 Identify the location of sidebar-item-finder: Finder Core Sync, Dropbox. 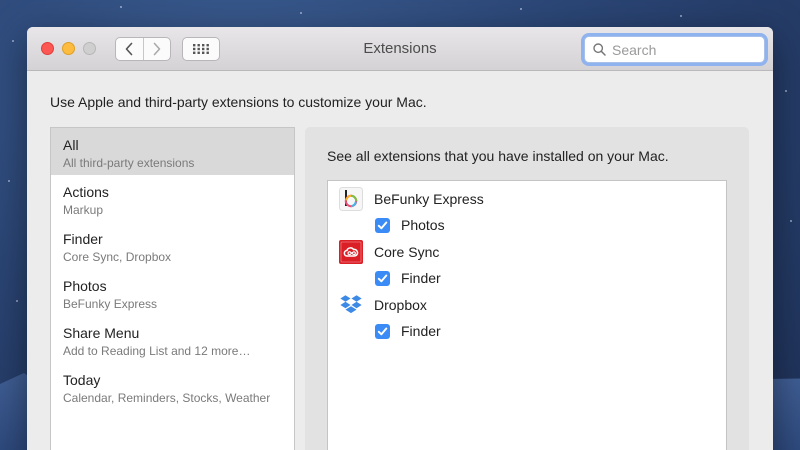
(172, 245).